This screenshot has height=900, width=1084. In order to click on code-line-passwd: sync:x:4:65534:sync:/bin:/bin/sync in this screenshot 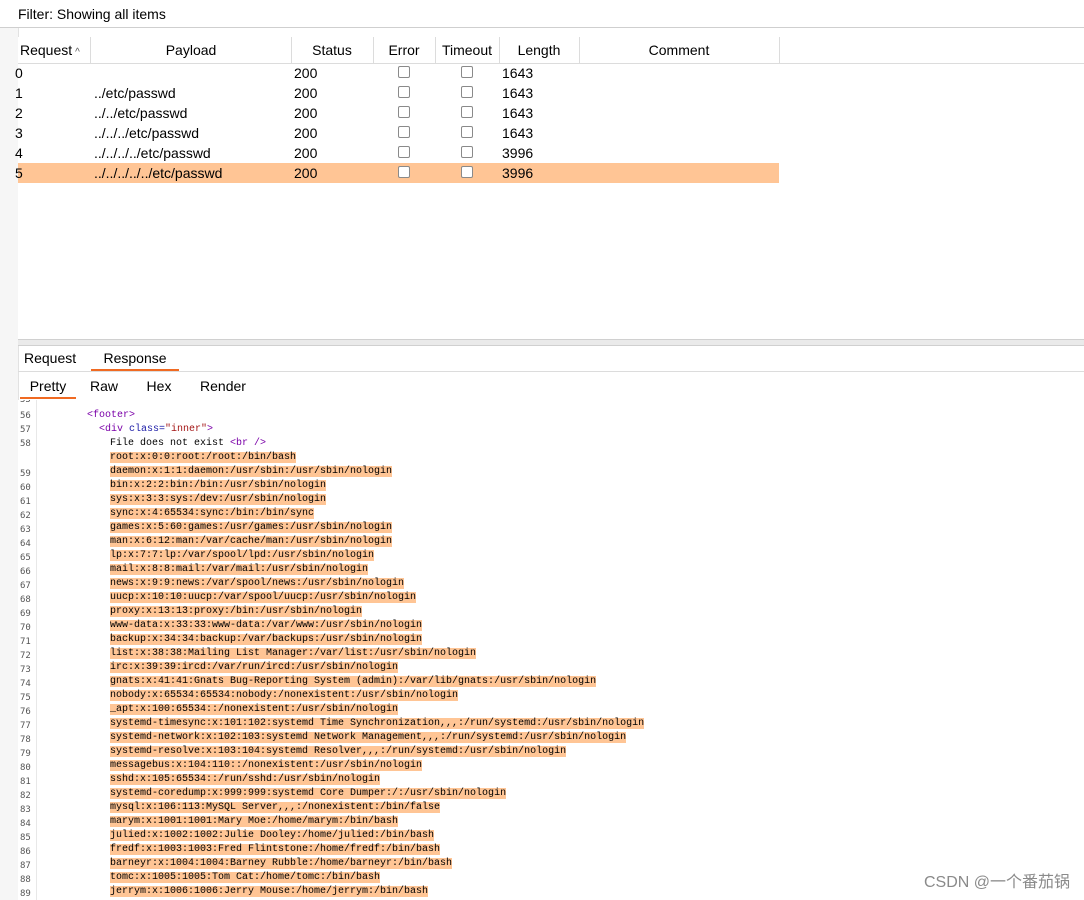, I will do `click(212, 514)`.